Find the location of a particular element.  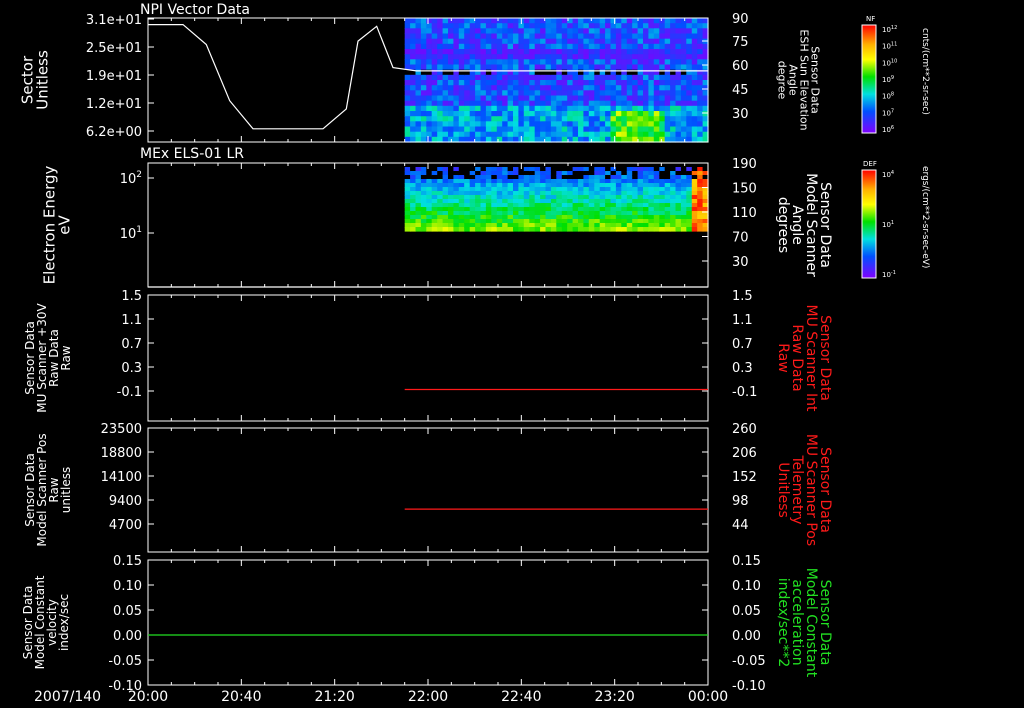

panel-2-ylabel: Electron EnergyeV is located at coordinates (57, 224).